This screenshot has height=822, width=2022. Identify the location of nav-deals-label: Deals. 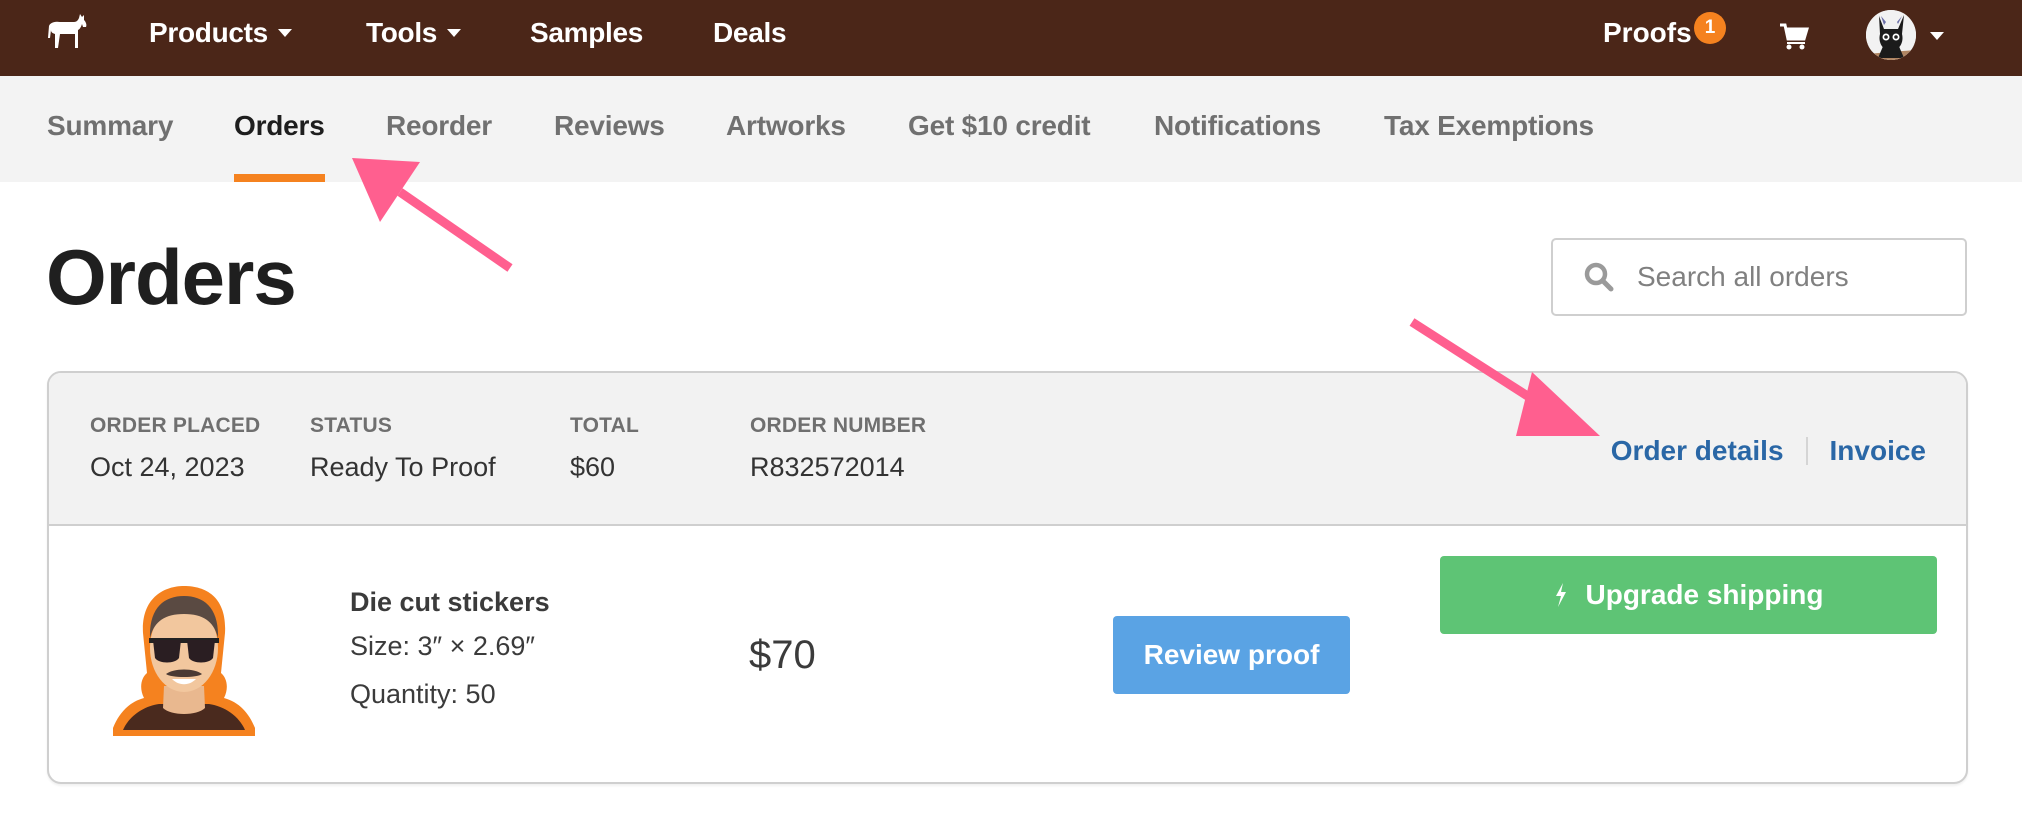
(750, 32).